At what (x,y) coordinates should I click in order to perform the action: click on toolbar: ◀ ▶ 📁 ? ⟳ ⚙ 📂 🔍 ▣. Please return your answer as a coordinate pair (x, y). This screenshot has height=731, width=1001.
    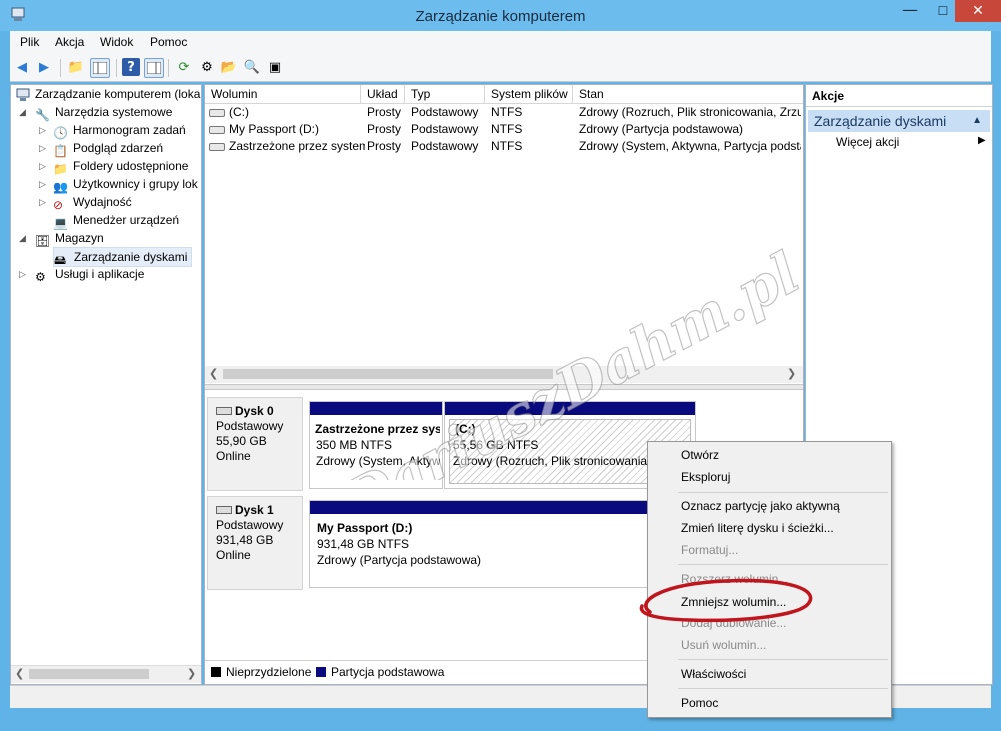
    Looking at the image, I should click on (500, 67).